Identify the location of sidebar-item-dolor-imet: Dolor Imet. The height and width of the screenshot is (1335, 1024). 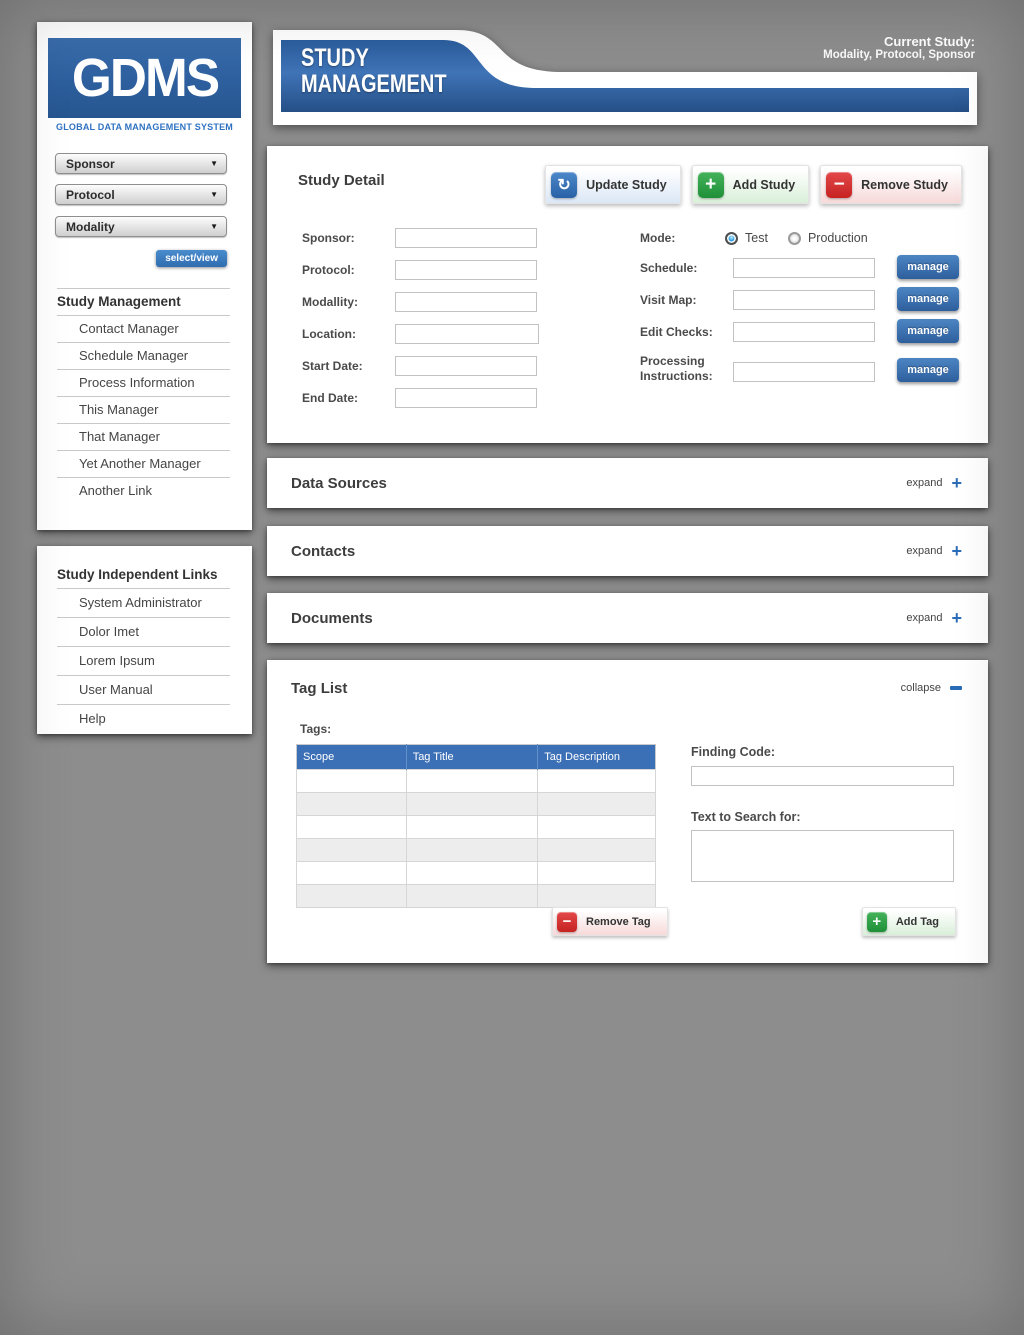
(143, 632).